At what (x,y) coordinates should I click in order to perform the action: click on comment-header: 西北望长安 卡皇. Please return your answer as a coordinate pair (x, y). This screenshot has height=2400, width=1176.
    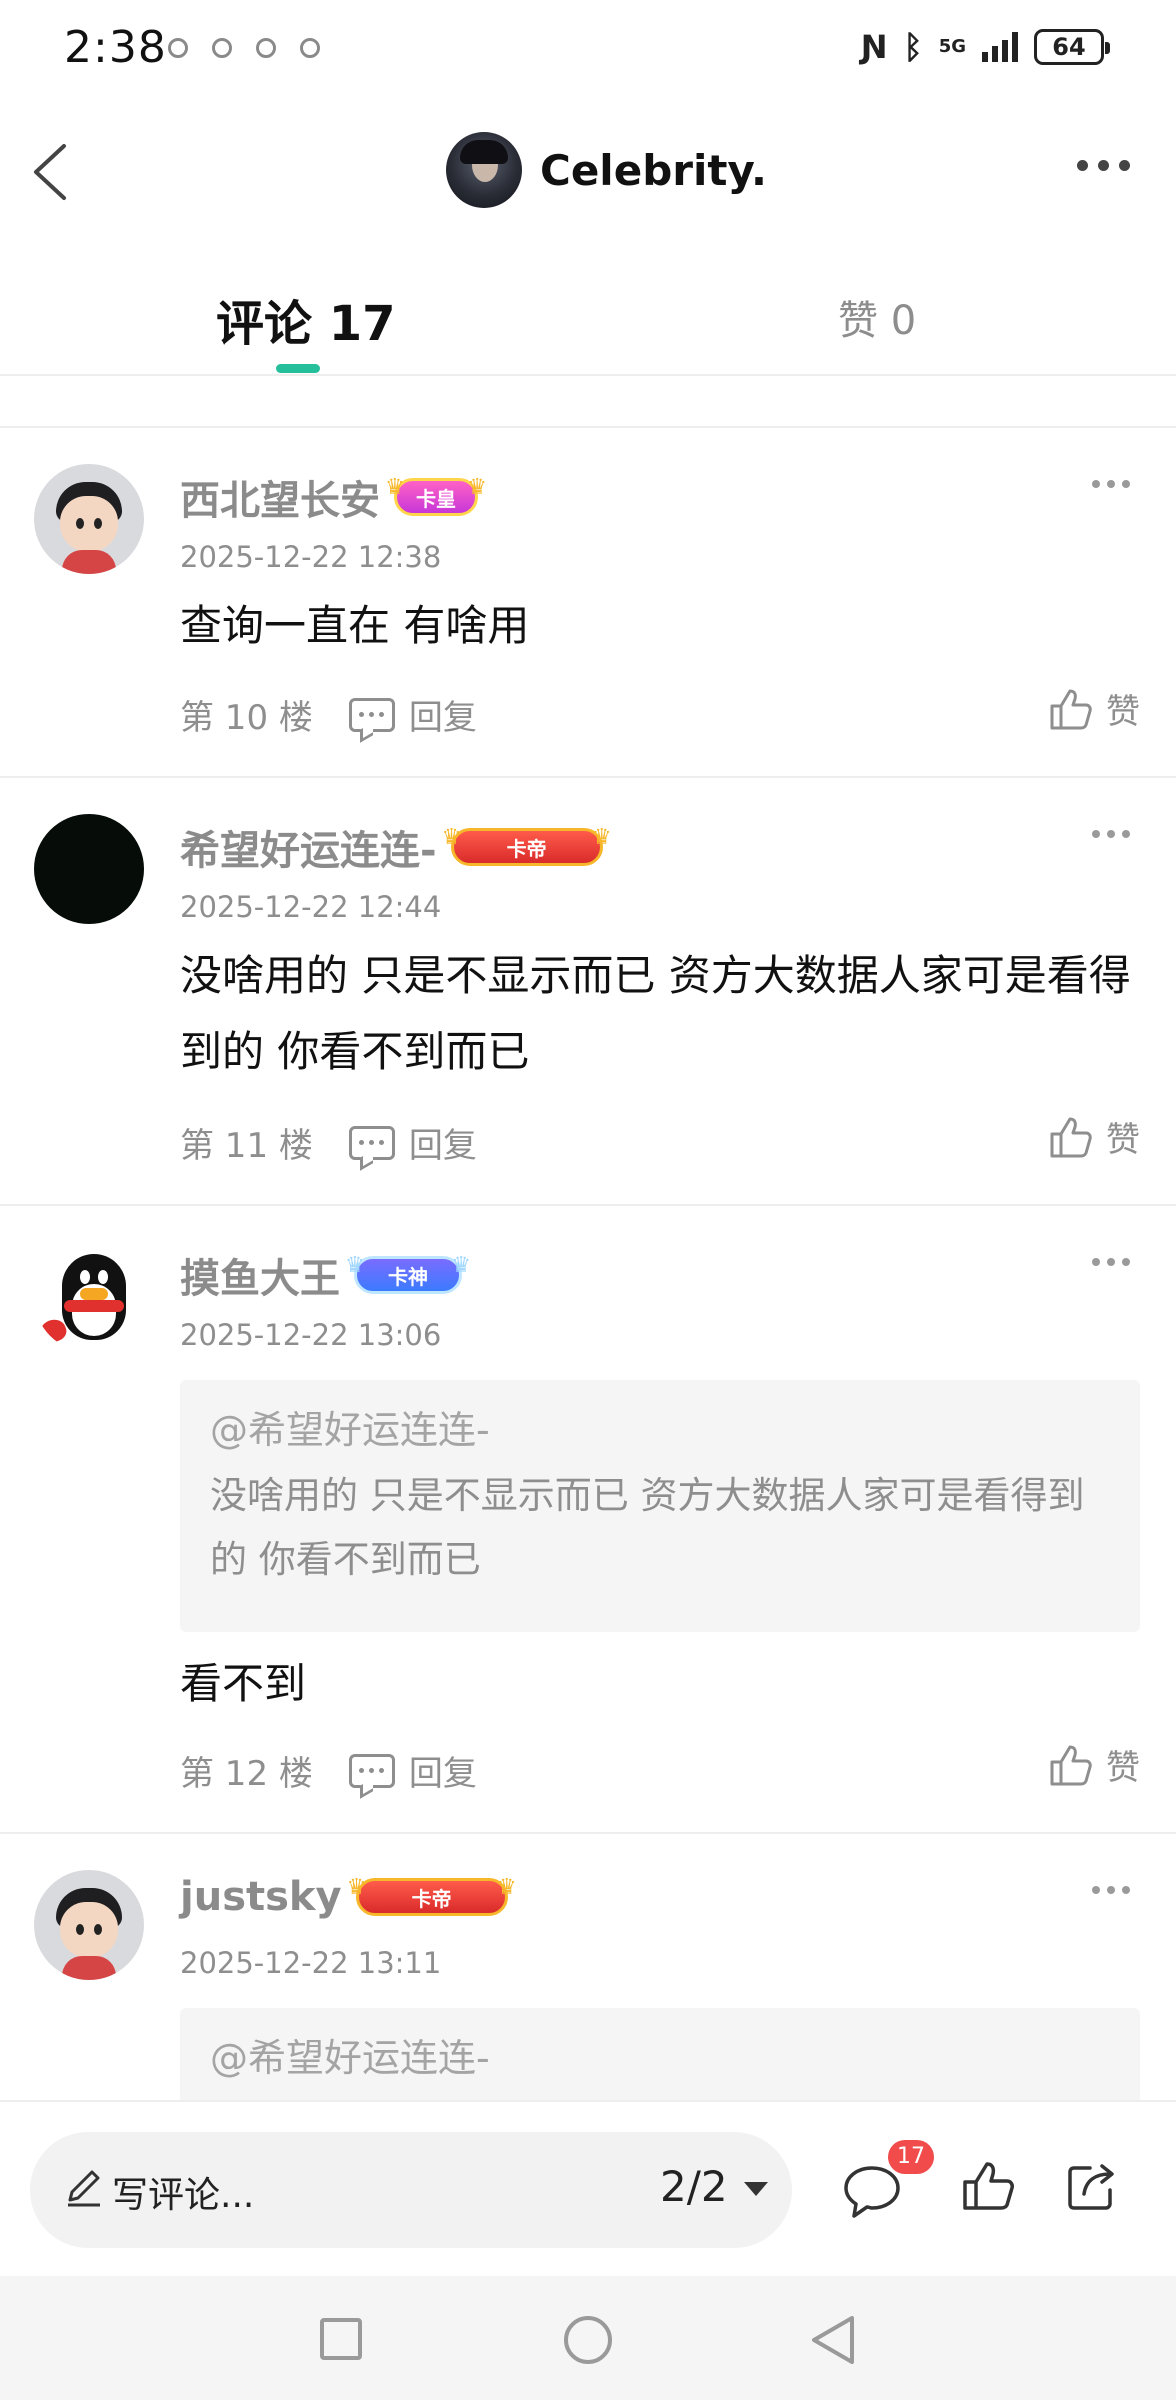
    Looking at the image, I should click on (333, 497).